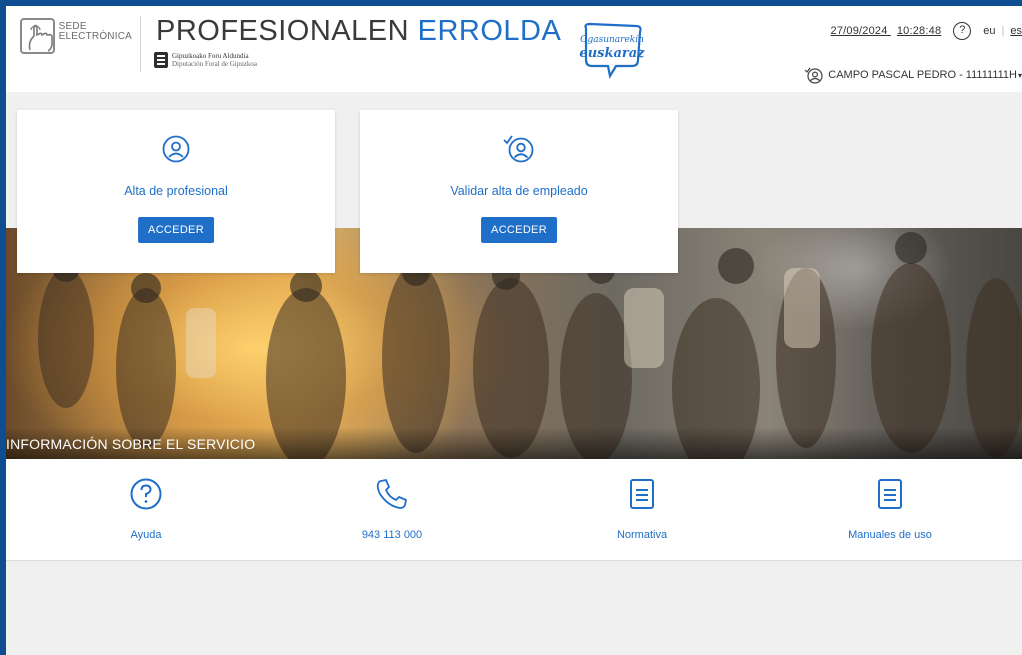  Describe the element at coordinates (140, 44) in the screenshot. I see `header-divider` at that location.